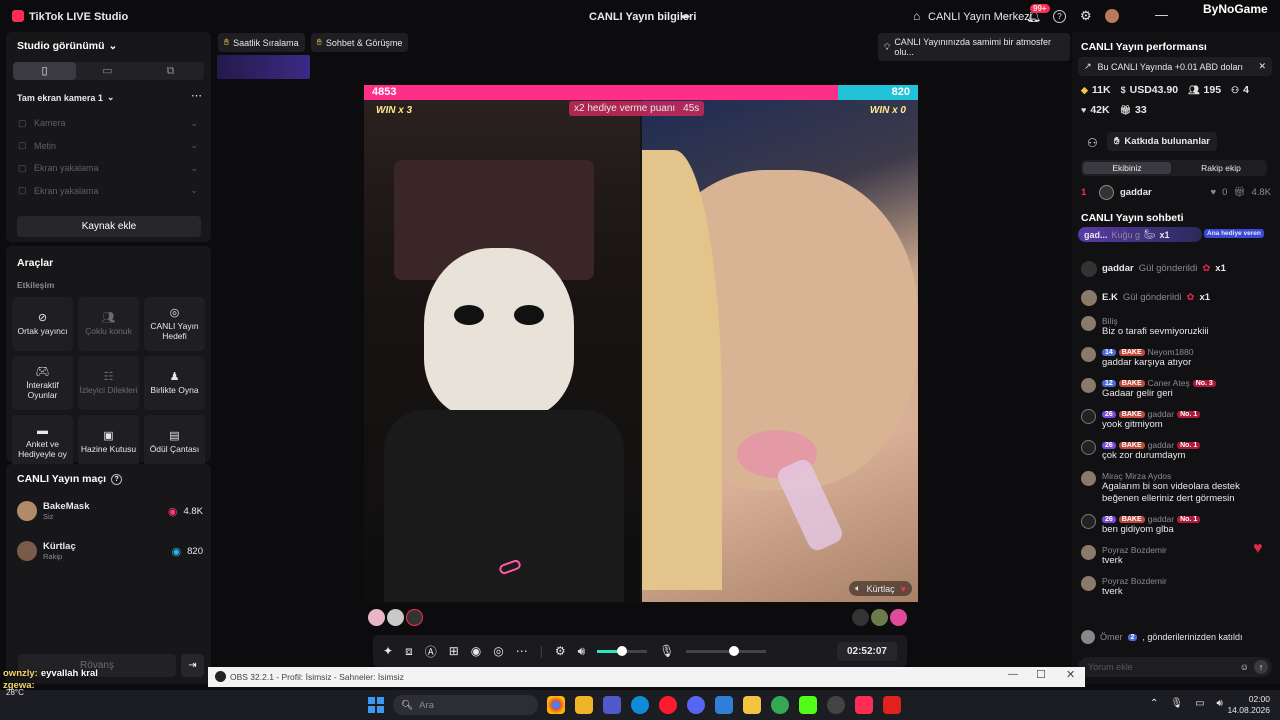 The image size is (1280, 720). What do you see at coordinates (359, 42) in the screenshot?
I see `chip-1: ✋︎ Sohbet & Görüşme` at bounding box center [359, 42].